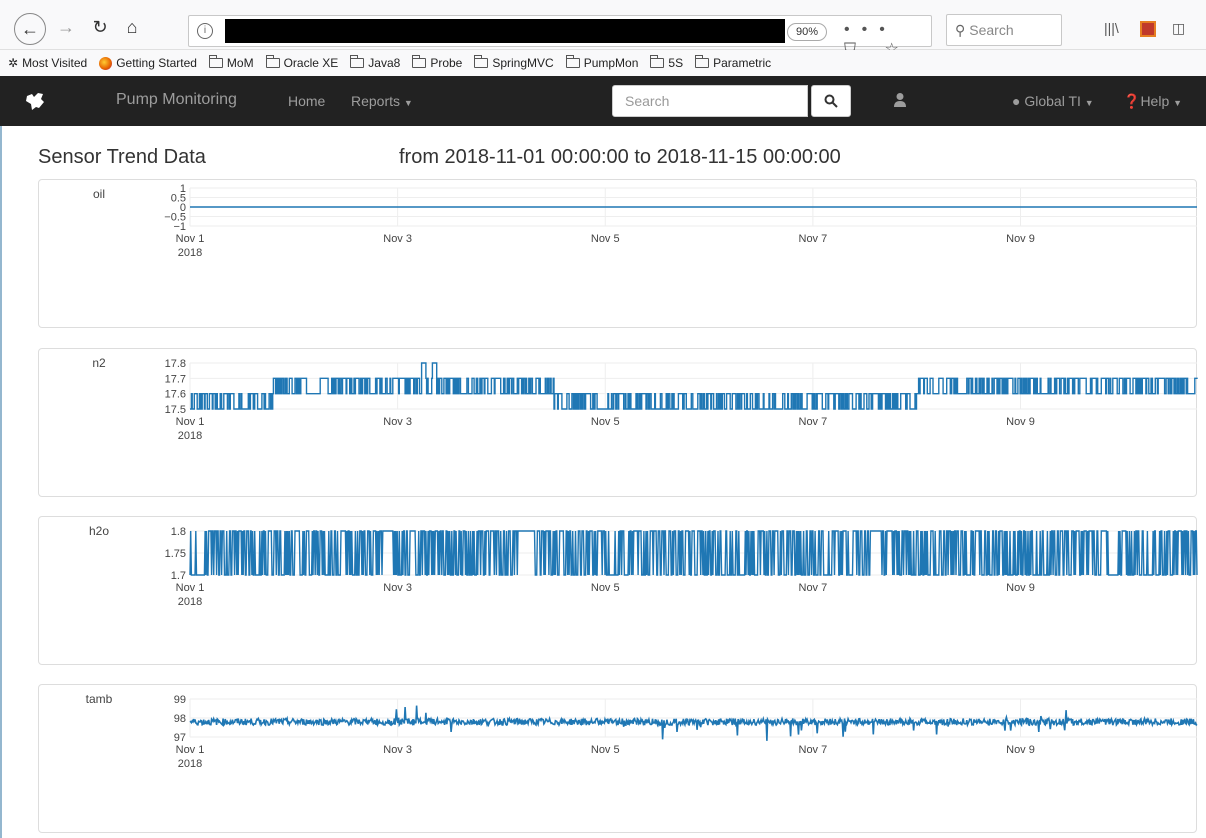  What do you see at coordinates (382, 101) in the screenshot?
I see `nav-reports-dropdown: Reports ▼` at bounding box center [382, 101].